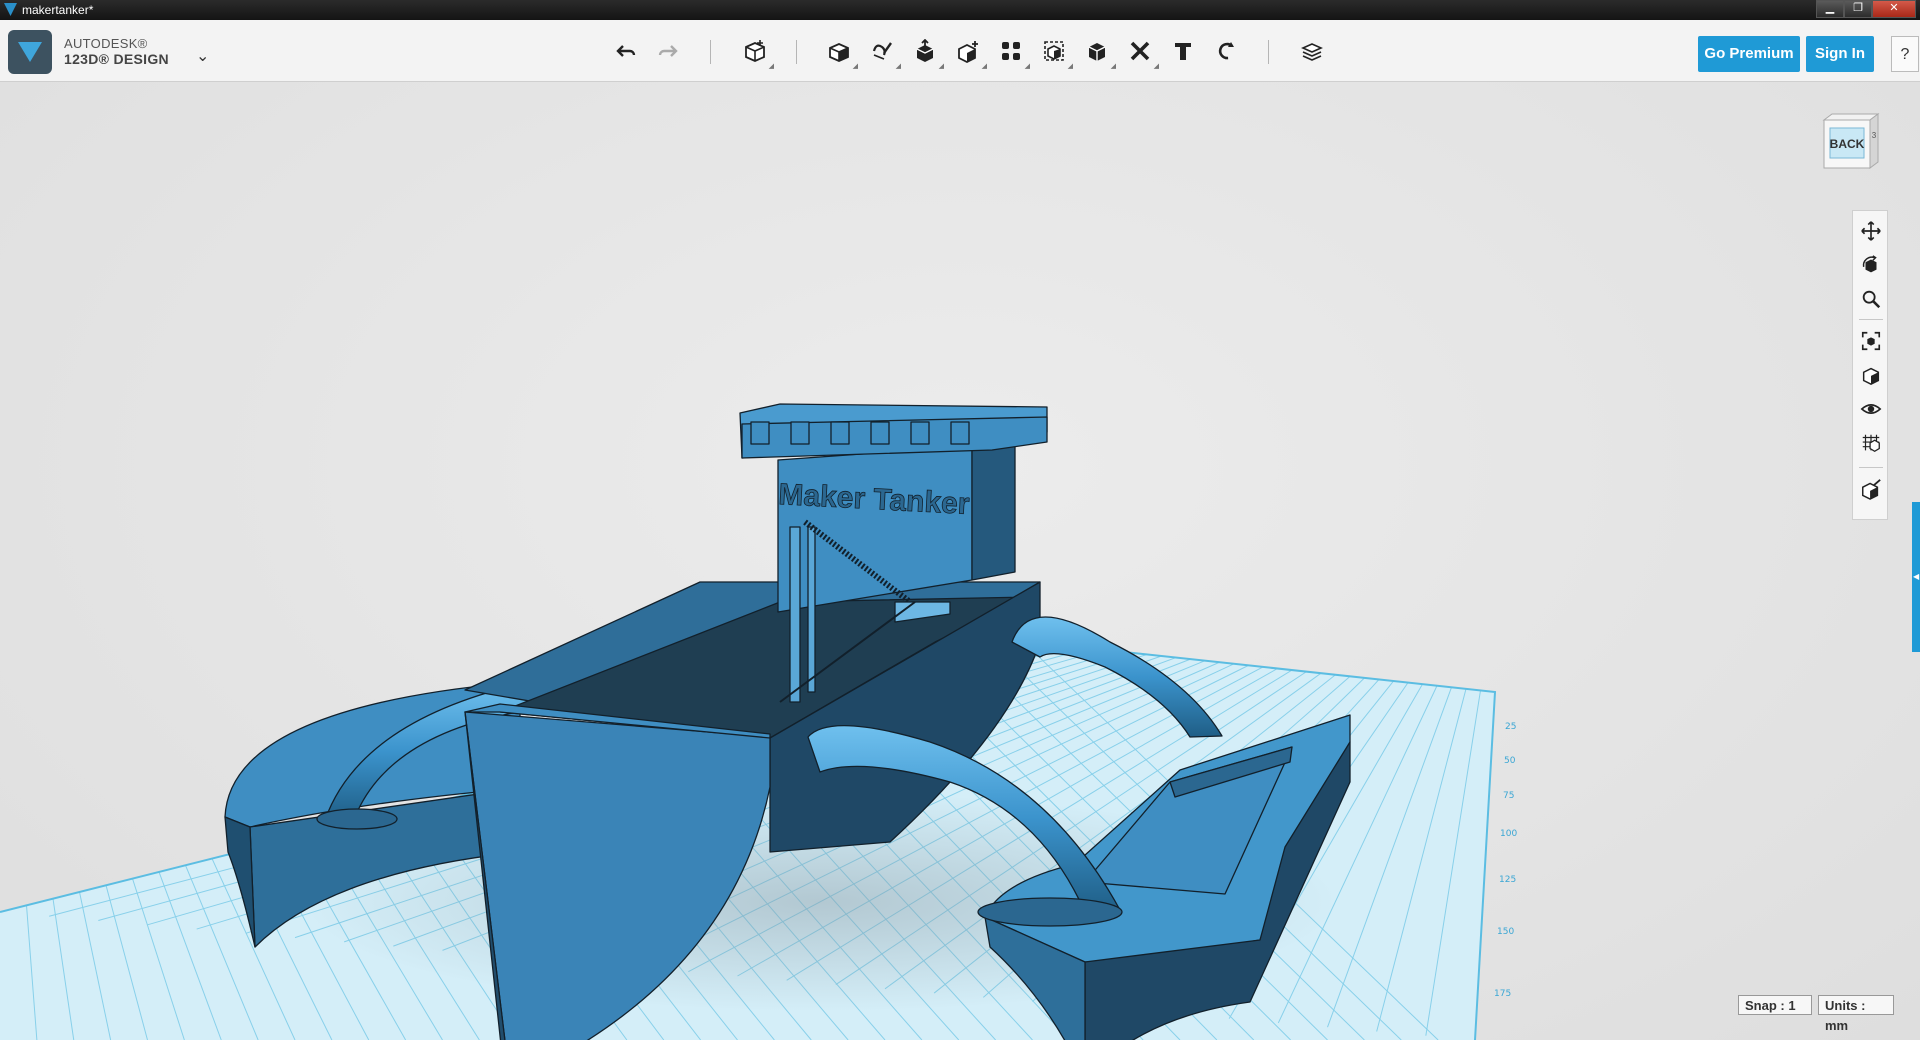 The height and width of the screenshot is (1040, 1920). What do you see at coordinates (1508, 834) in the screenshot?
I see `ruler-label: 100` at bounding box center [1508, 834].